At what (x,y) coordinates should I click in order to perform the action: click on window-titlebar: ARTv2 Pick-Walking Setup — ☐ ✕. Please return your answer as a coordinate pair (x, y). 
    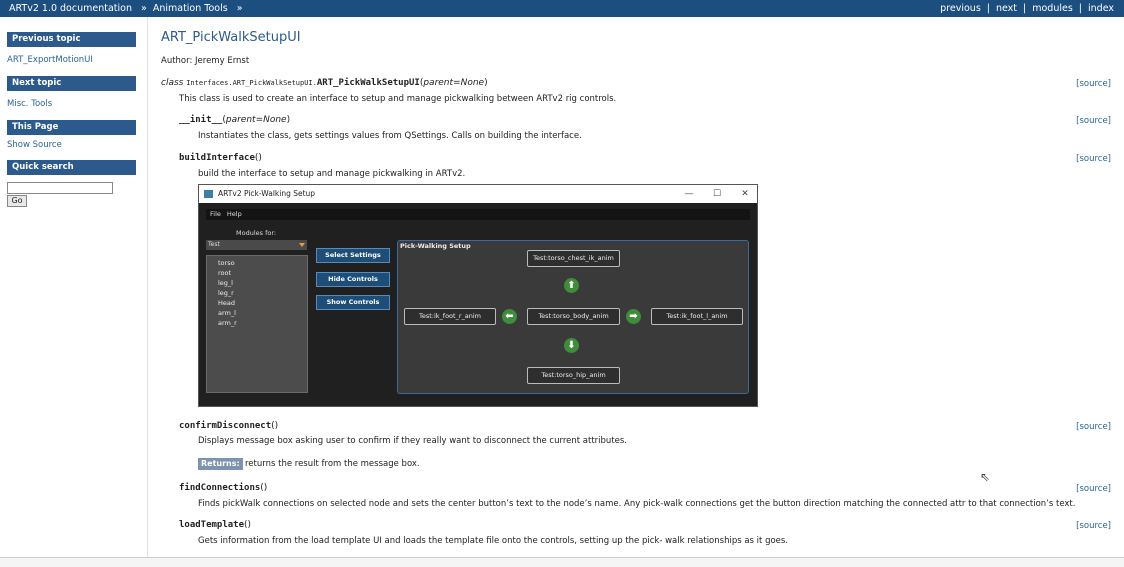
    Looking at the image, I should click on (478, 194).